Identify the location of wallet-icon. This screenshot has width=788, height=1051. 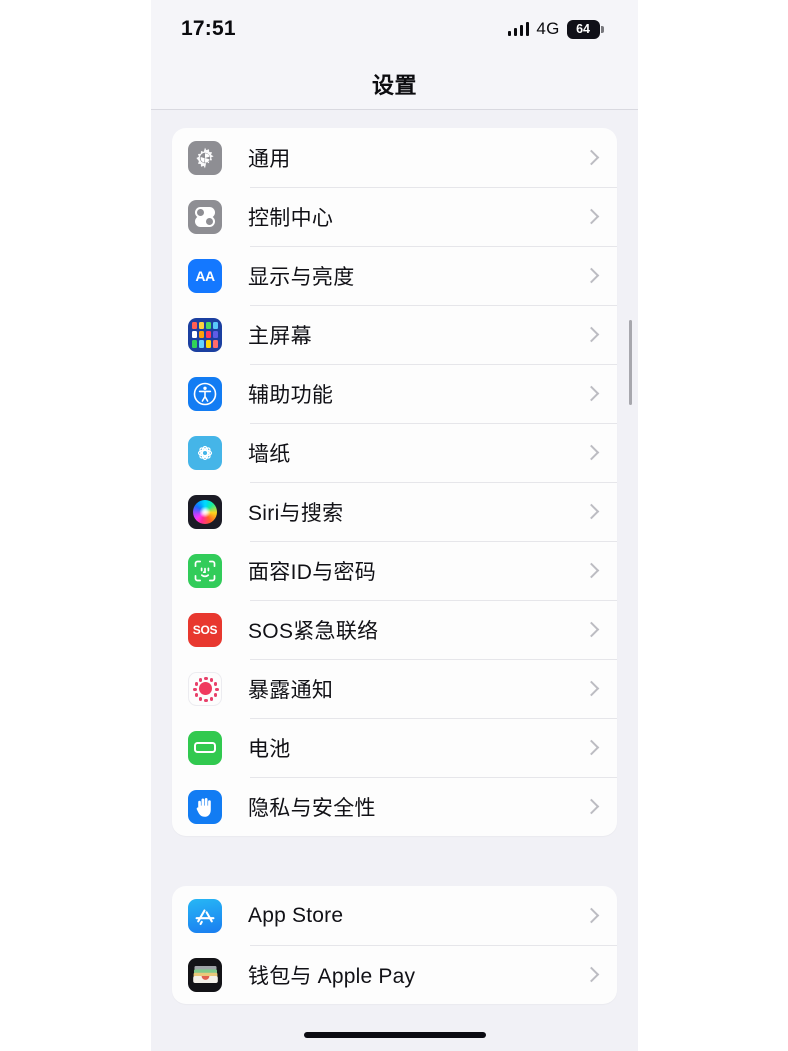
(205, 974).